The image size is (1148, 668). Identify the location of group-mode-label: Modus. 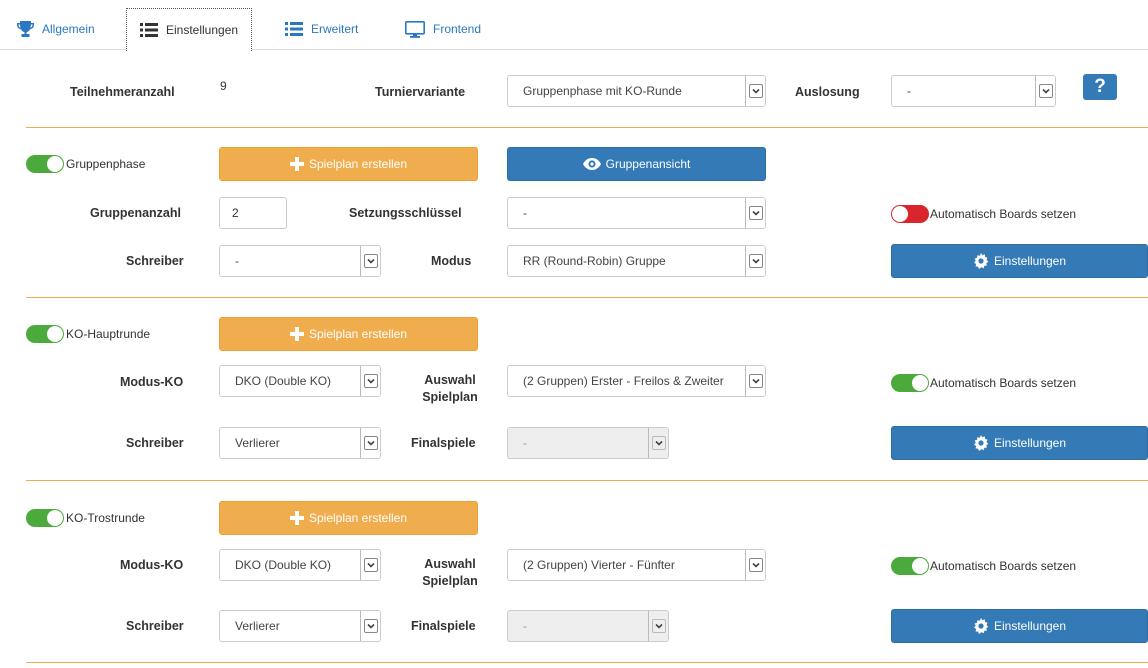
(451, 261).